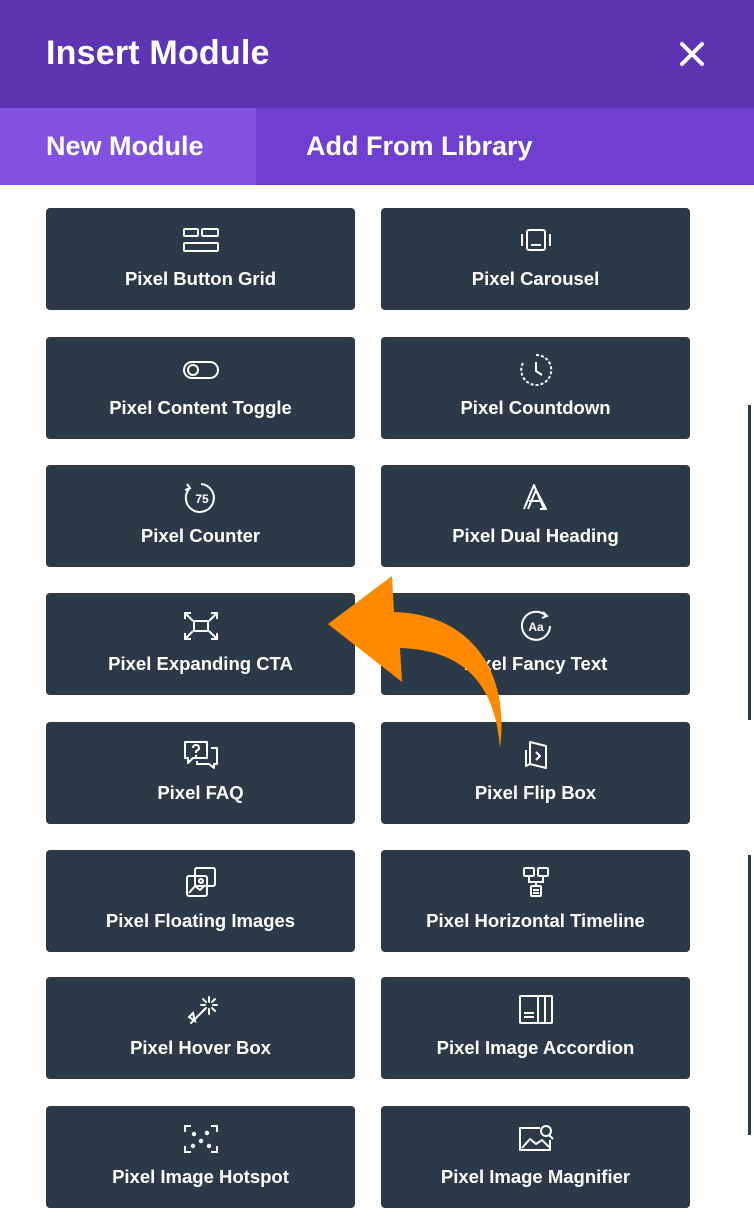 The image size is (754, 1228). I want to click on floating-images-icon, so click(201, 883).